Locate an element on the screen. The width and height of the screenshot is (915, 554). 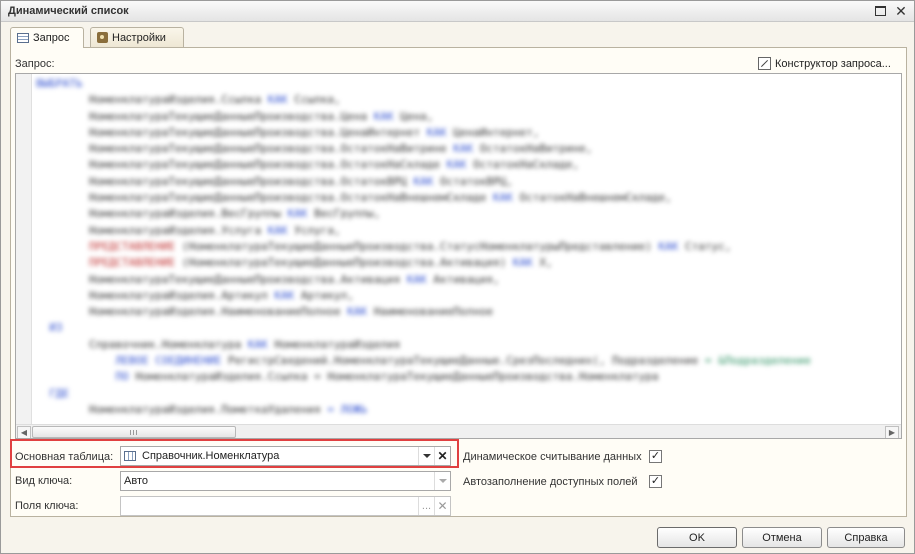
tab-settings-label: Настройки is located at coordinates (139, 37).